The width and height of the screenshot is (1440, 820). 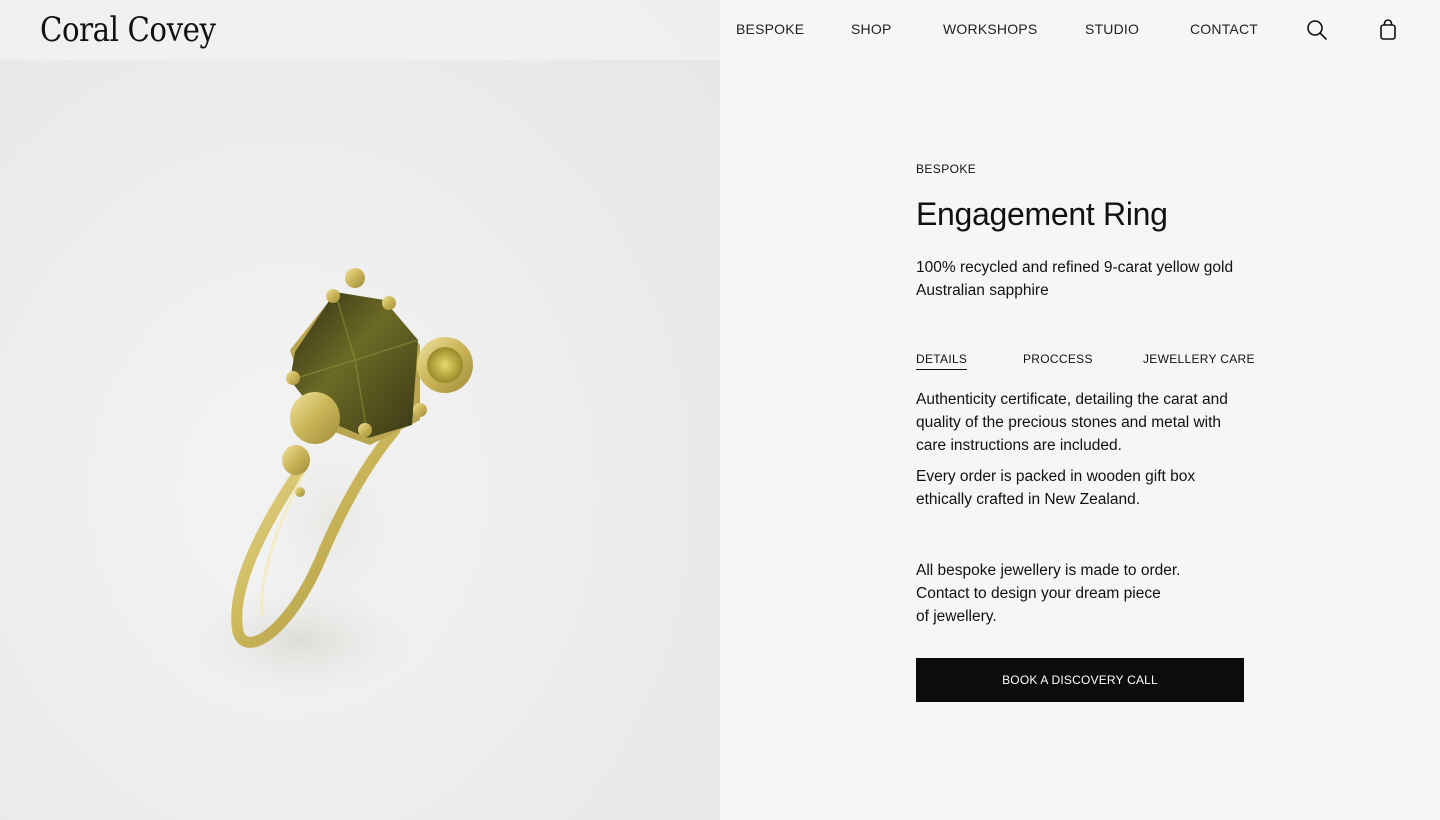 I want to click on tab-jewellery-care: JEWELLERY CARE, so click(x=1199, y=360).